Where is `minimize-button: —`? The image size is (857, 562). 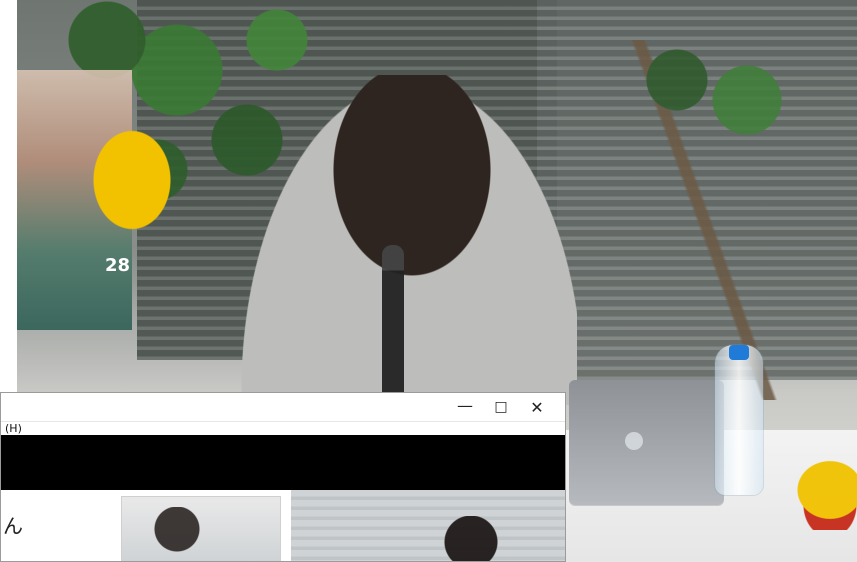 minimize-button: — is located at coordinates (465, 407).